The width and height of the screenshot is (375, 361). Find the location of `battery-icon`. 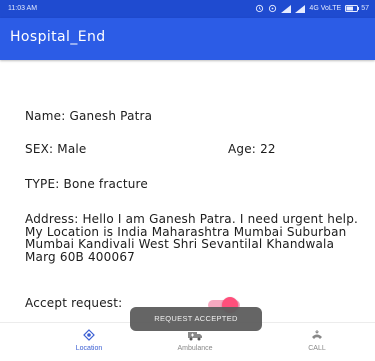

battery-icon is located at coordinates (352, 8).